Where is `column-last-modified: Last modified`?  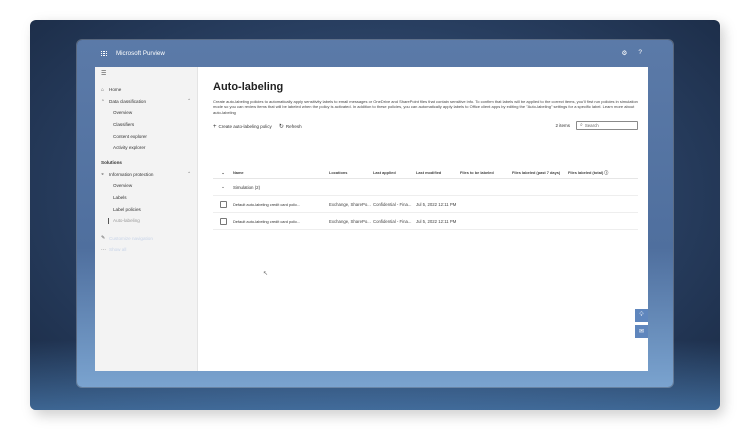 column-last-modified: Last modified is located at coordinates (438, 172).